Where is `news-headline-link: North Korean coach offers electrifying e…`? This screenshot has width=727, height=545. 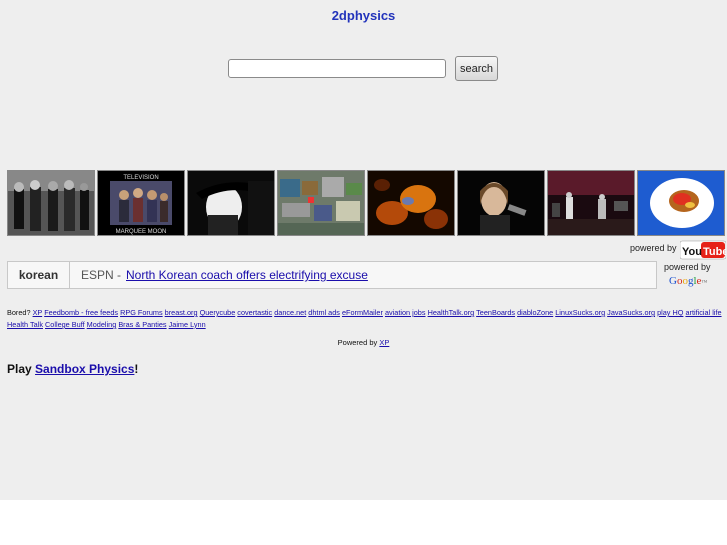
news-headline-link: North Korean coach offers electrifying e… is located at coordinates (247, 275).